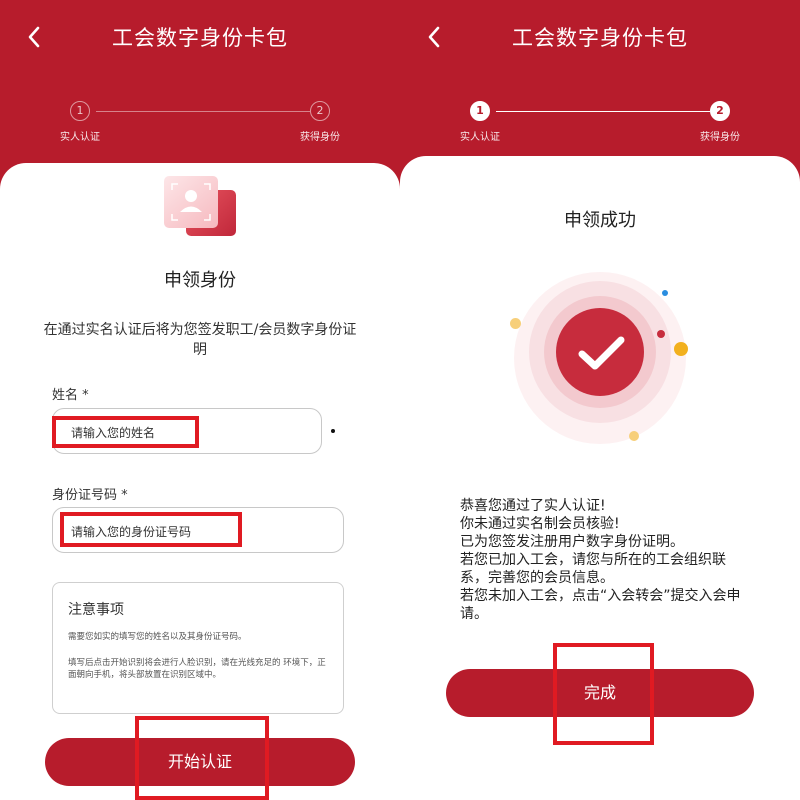 The image size is (800, 800). What do you see at coordinates (70, 395) in the screenshot?
I see `name-label: 姓名 *` at bounding box center [70, 395].